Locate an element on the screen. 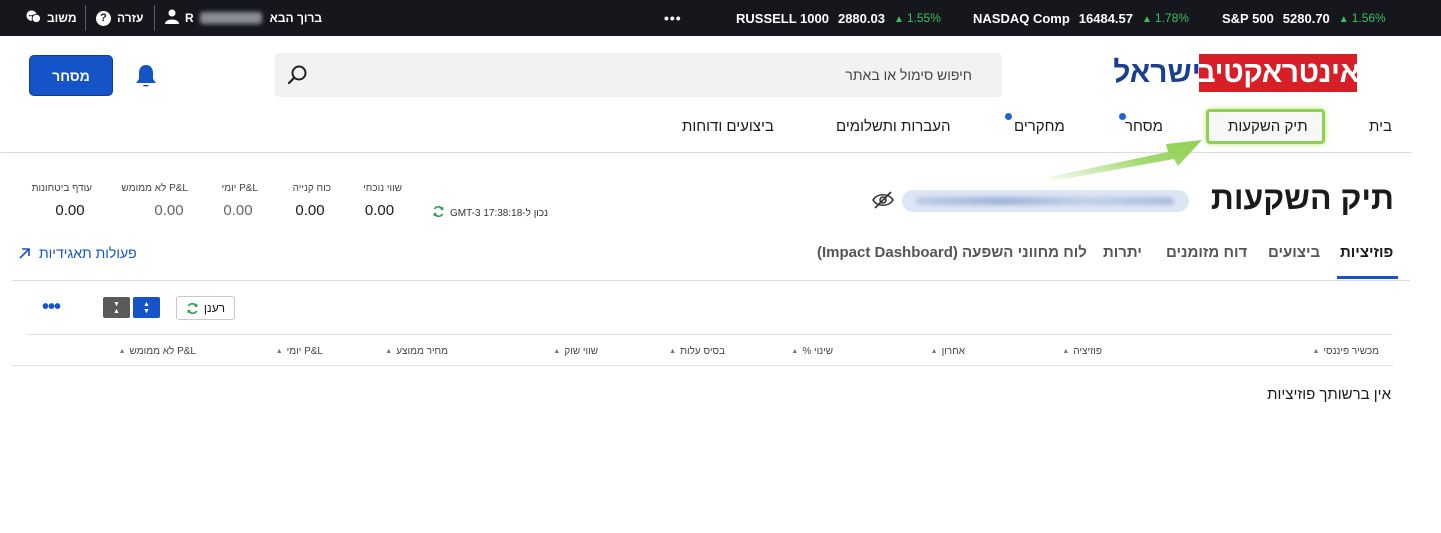  ticker-change-value: 1.55% is located at coordinates (923, 18).